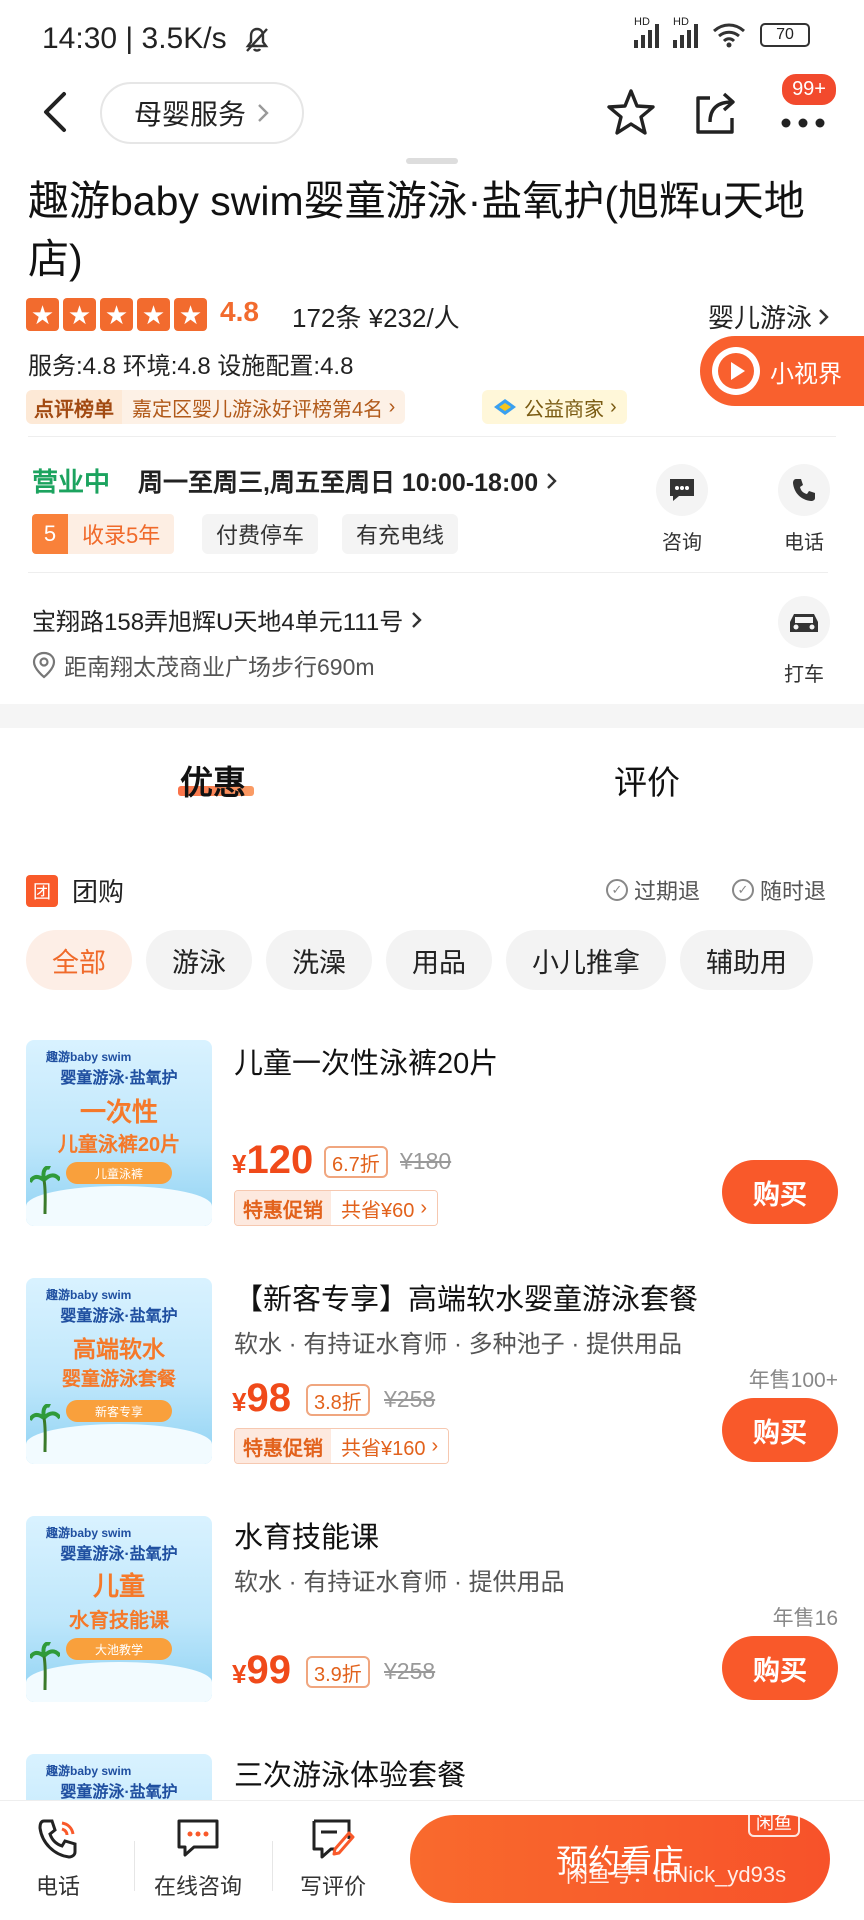  I want to click on filter-chip: 辅助用, so click(746, 960).